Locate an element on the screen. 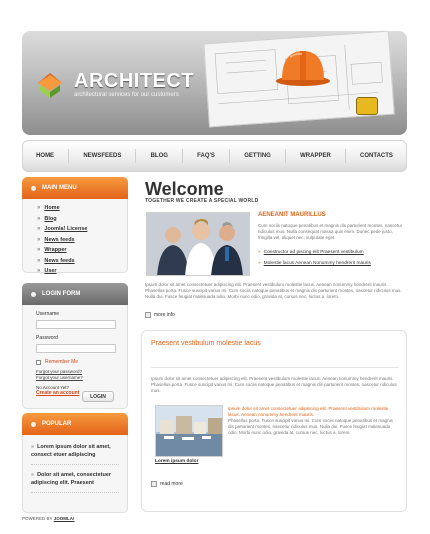 The image size is (430, 534). footer-brand-link: JOOMLA! is located at coordinates (64, 518).